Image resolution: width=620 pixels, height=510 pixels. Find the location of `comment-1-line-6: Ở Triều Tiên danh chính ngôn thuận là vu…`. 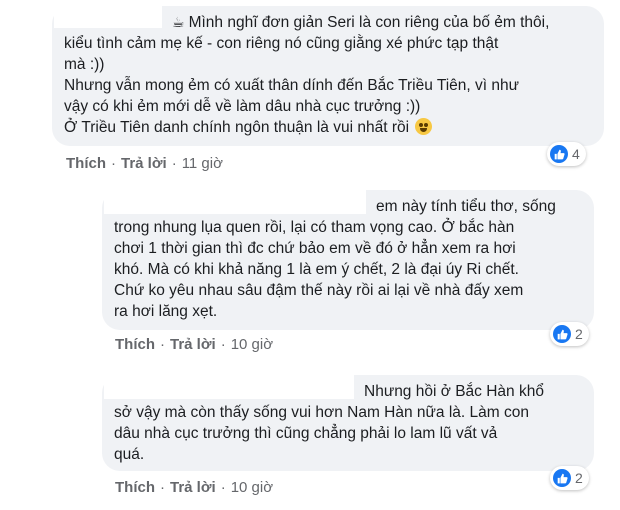

comment-1-line-6: Ở Triều Tiên danh chính ngôn thuận là vu… is located at coordinates (237, 127).